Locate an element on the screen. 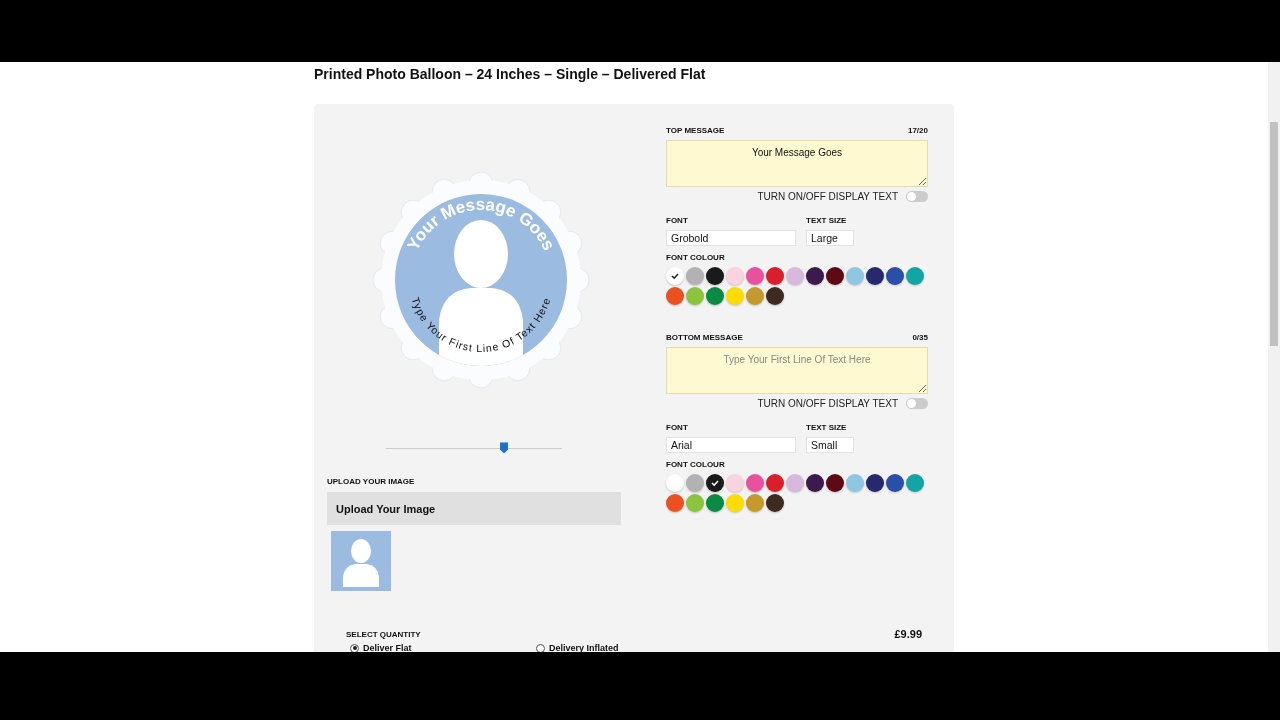  font-select: Arial is located at coordinates (731, 445).